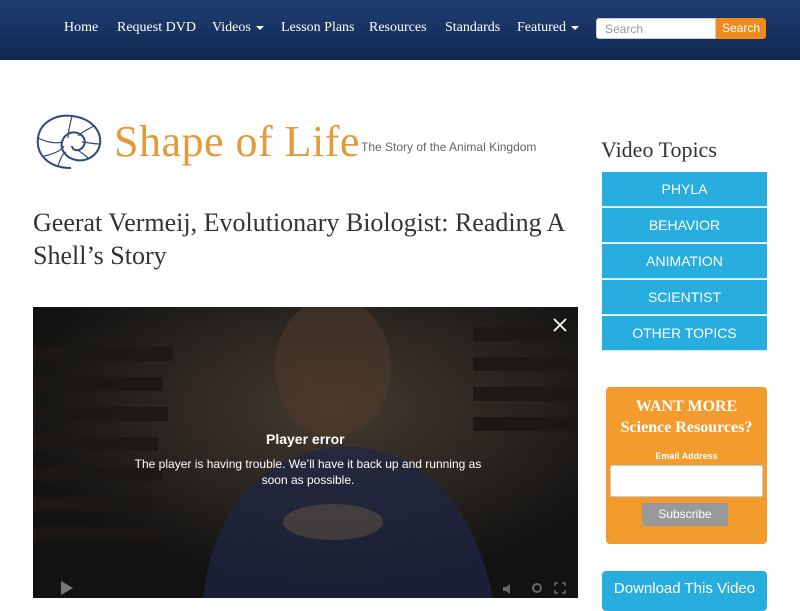 Image resolution: width=800 pixels, height=611 pixels. I want to click on nav-resources: Resources, so click(398, 28).